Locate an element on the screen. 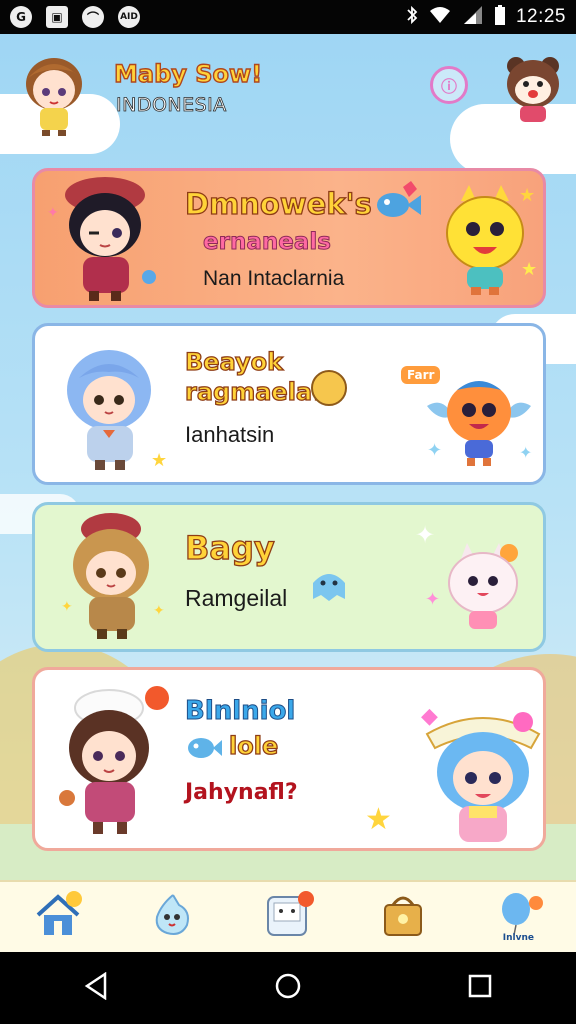  card-1-title: Dmnowek's is located at coordinates (278, 203).